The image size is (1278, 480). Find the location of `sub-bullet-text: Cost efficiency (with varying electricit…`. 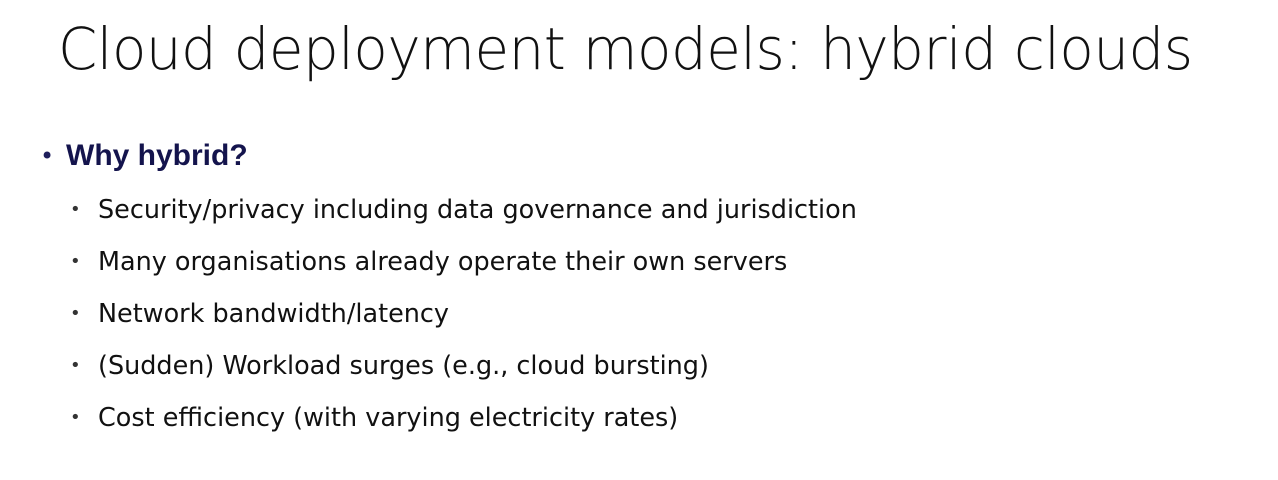

sub-bullet-text: Cost efficiency (with varying electricit… is located at coordinates (388, 418).